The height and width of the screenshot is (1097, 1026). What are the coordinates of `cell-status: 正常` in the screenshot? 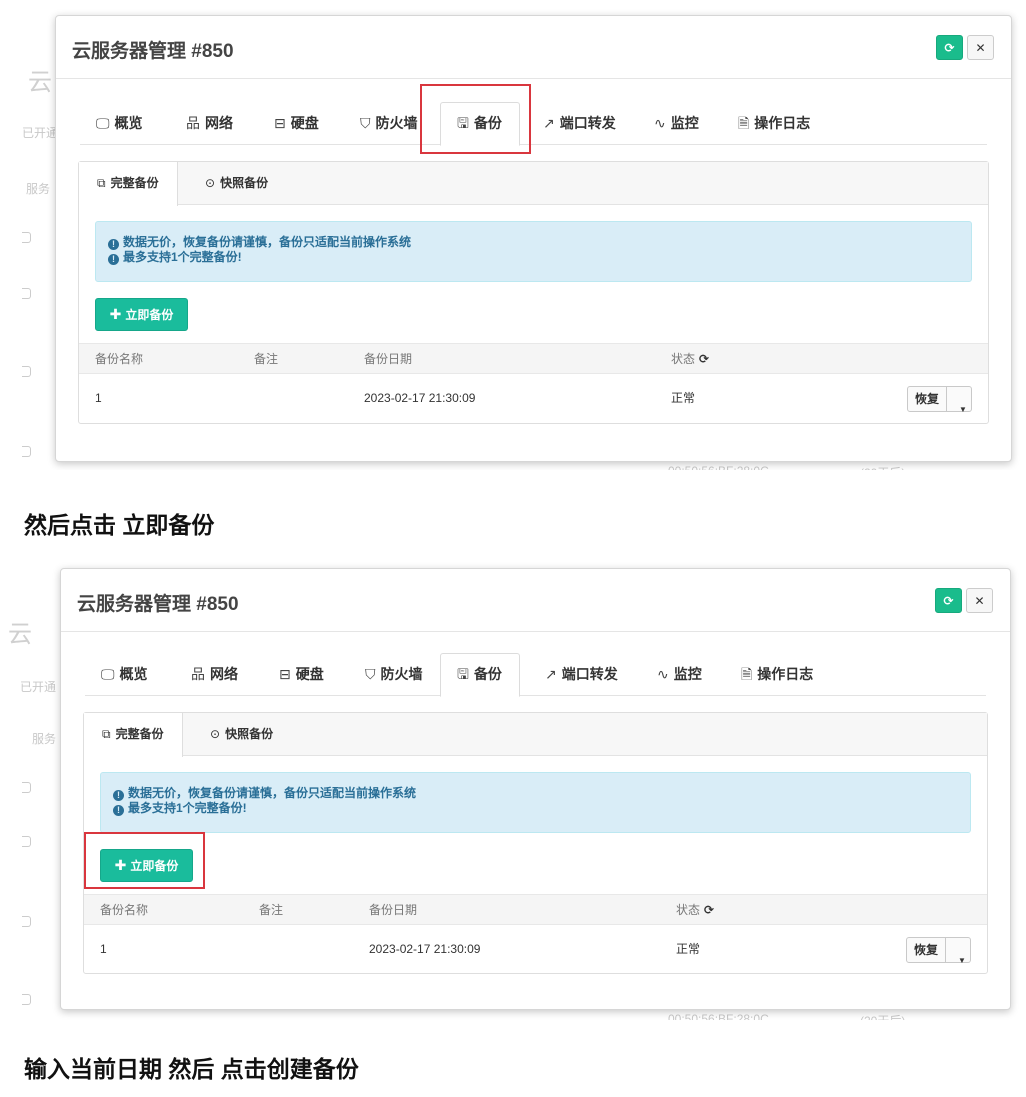 It's located at (688, 949).